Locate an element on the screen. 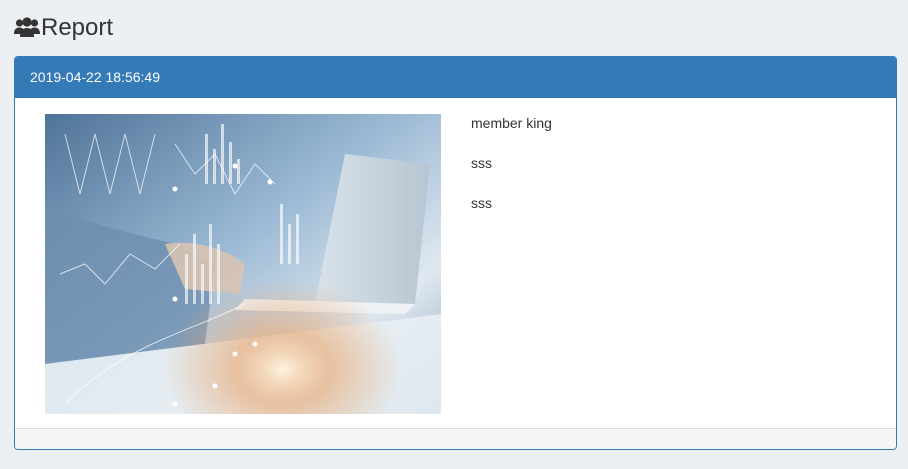 This screenshot has height=469, width=908. report-member-line: member king is located at coordinates (511, 123).